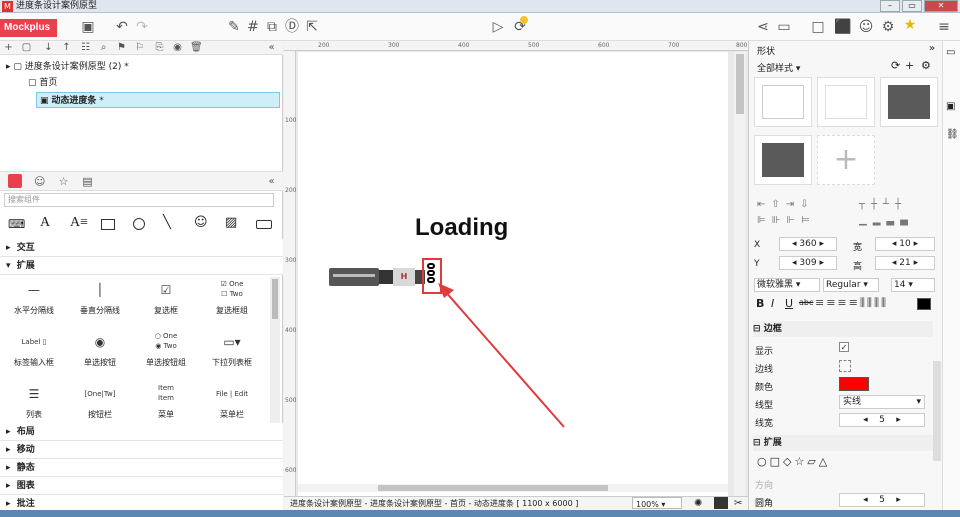 The height and width of the screenshot is (517, 960). Describe the element at coordinates (784, 27) in the screenshot. I see `monitor-icon: ▭` at that location.